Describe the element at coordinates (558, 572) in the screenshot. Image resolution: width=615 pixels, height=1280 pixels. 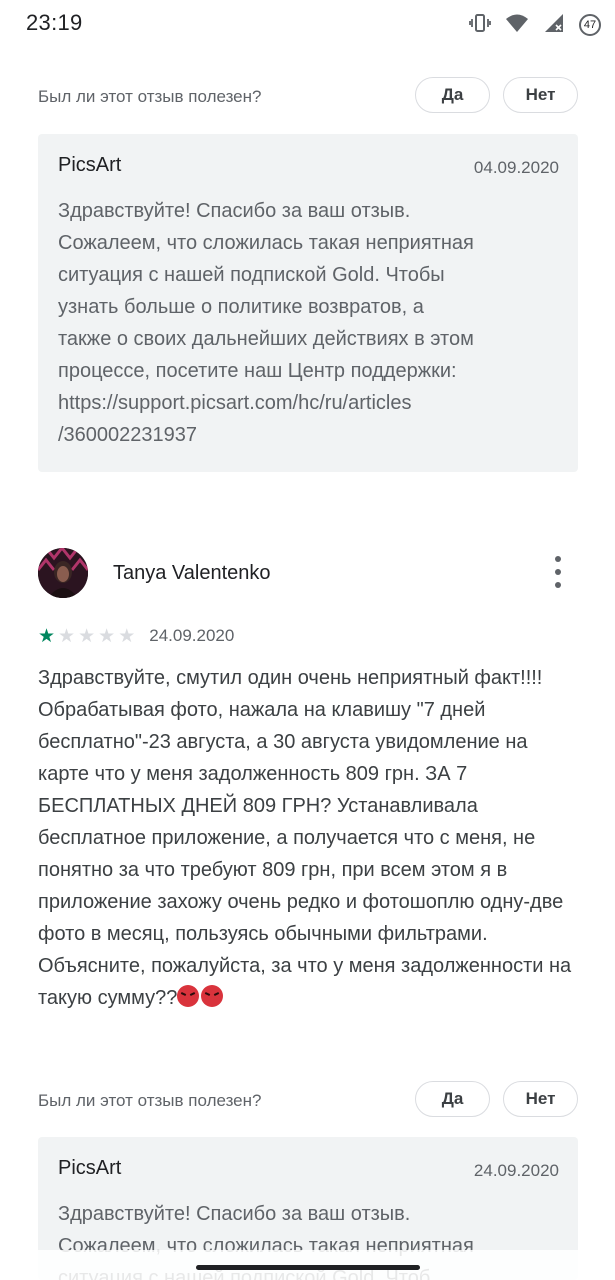
I see `more-options-icon` at that location.